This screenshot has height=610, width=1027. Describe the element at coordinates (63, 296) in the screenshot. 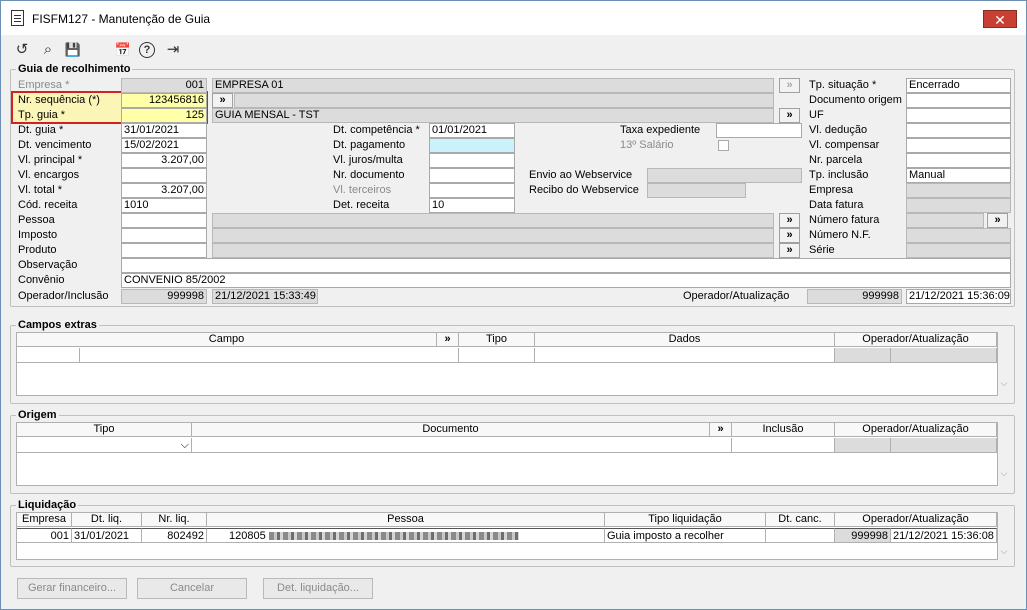

I see `opinc-label: Operador/Inclusão` at that location.